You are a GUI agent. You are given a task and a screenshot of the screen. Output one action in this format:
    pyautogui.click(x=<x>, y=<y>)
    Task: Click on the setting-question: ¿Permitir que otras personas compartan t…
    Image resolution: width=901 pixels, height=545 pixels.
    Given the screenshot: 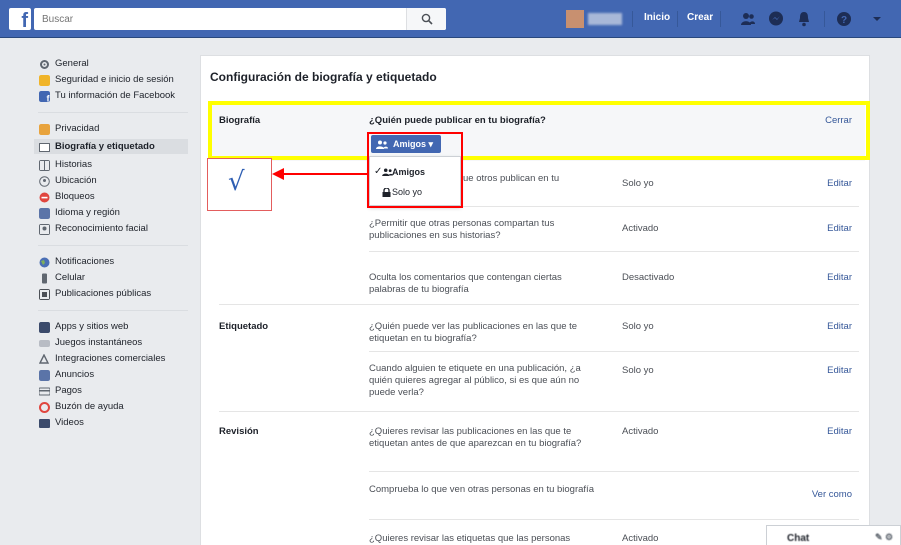 What is the action you would take?
    pyautogui.click(x=462, y=229)
    